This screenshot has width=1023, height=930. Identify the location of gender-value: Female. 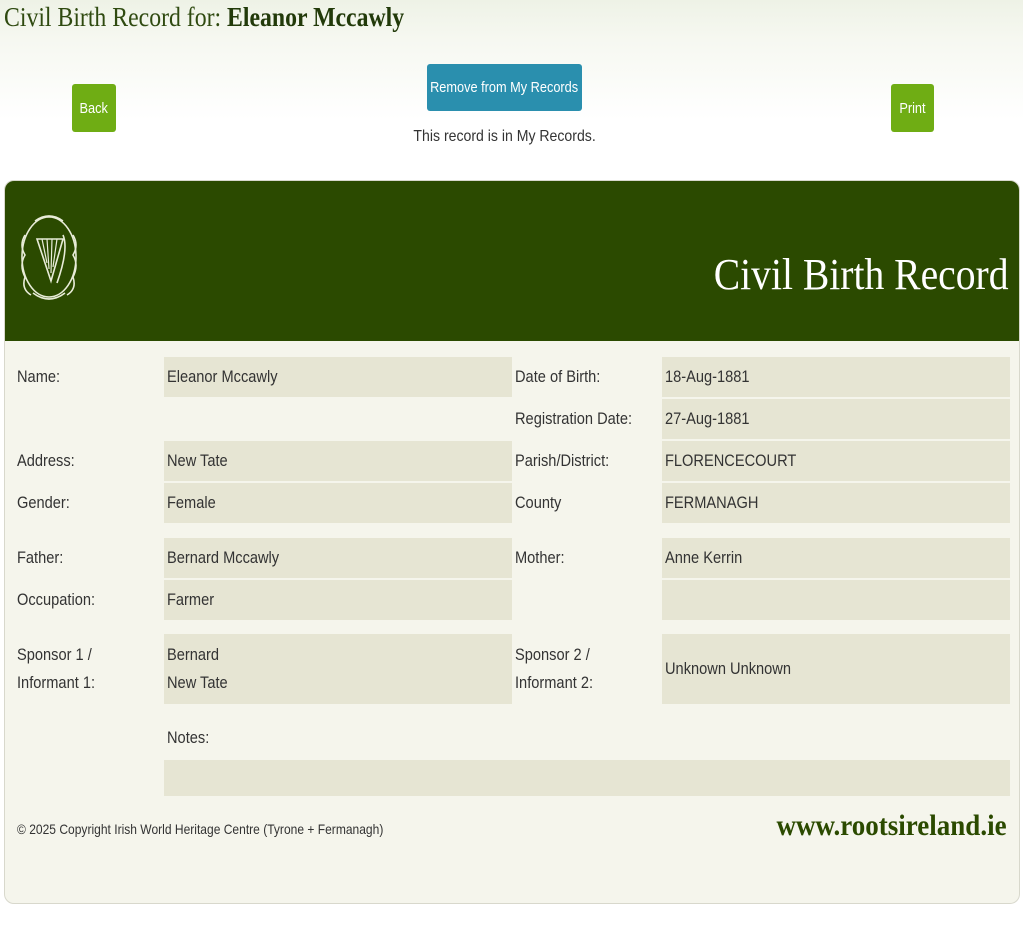
(338, 503).